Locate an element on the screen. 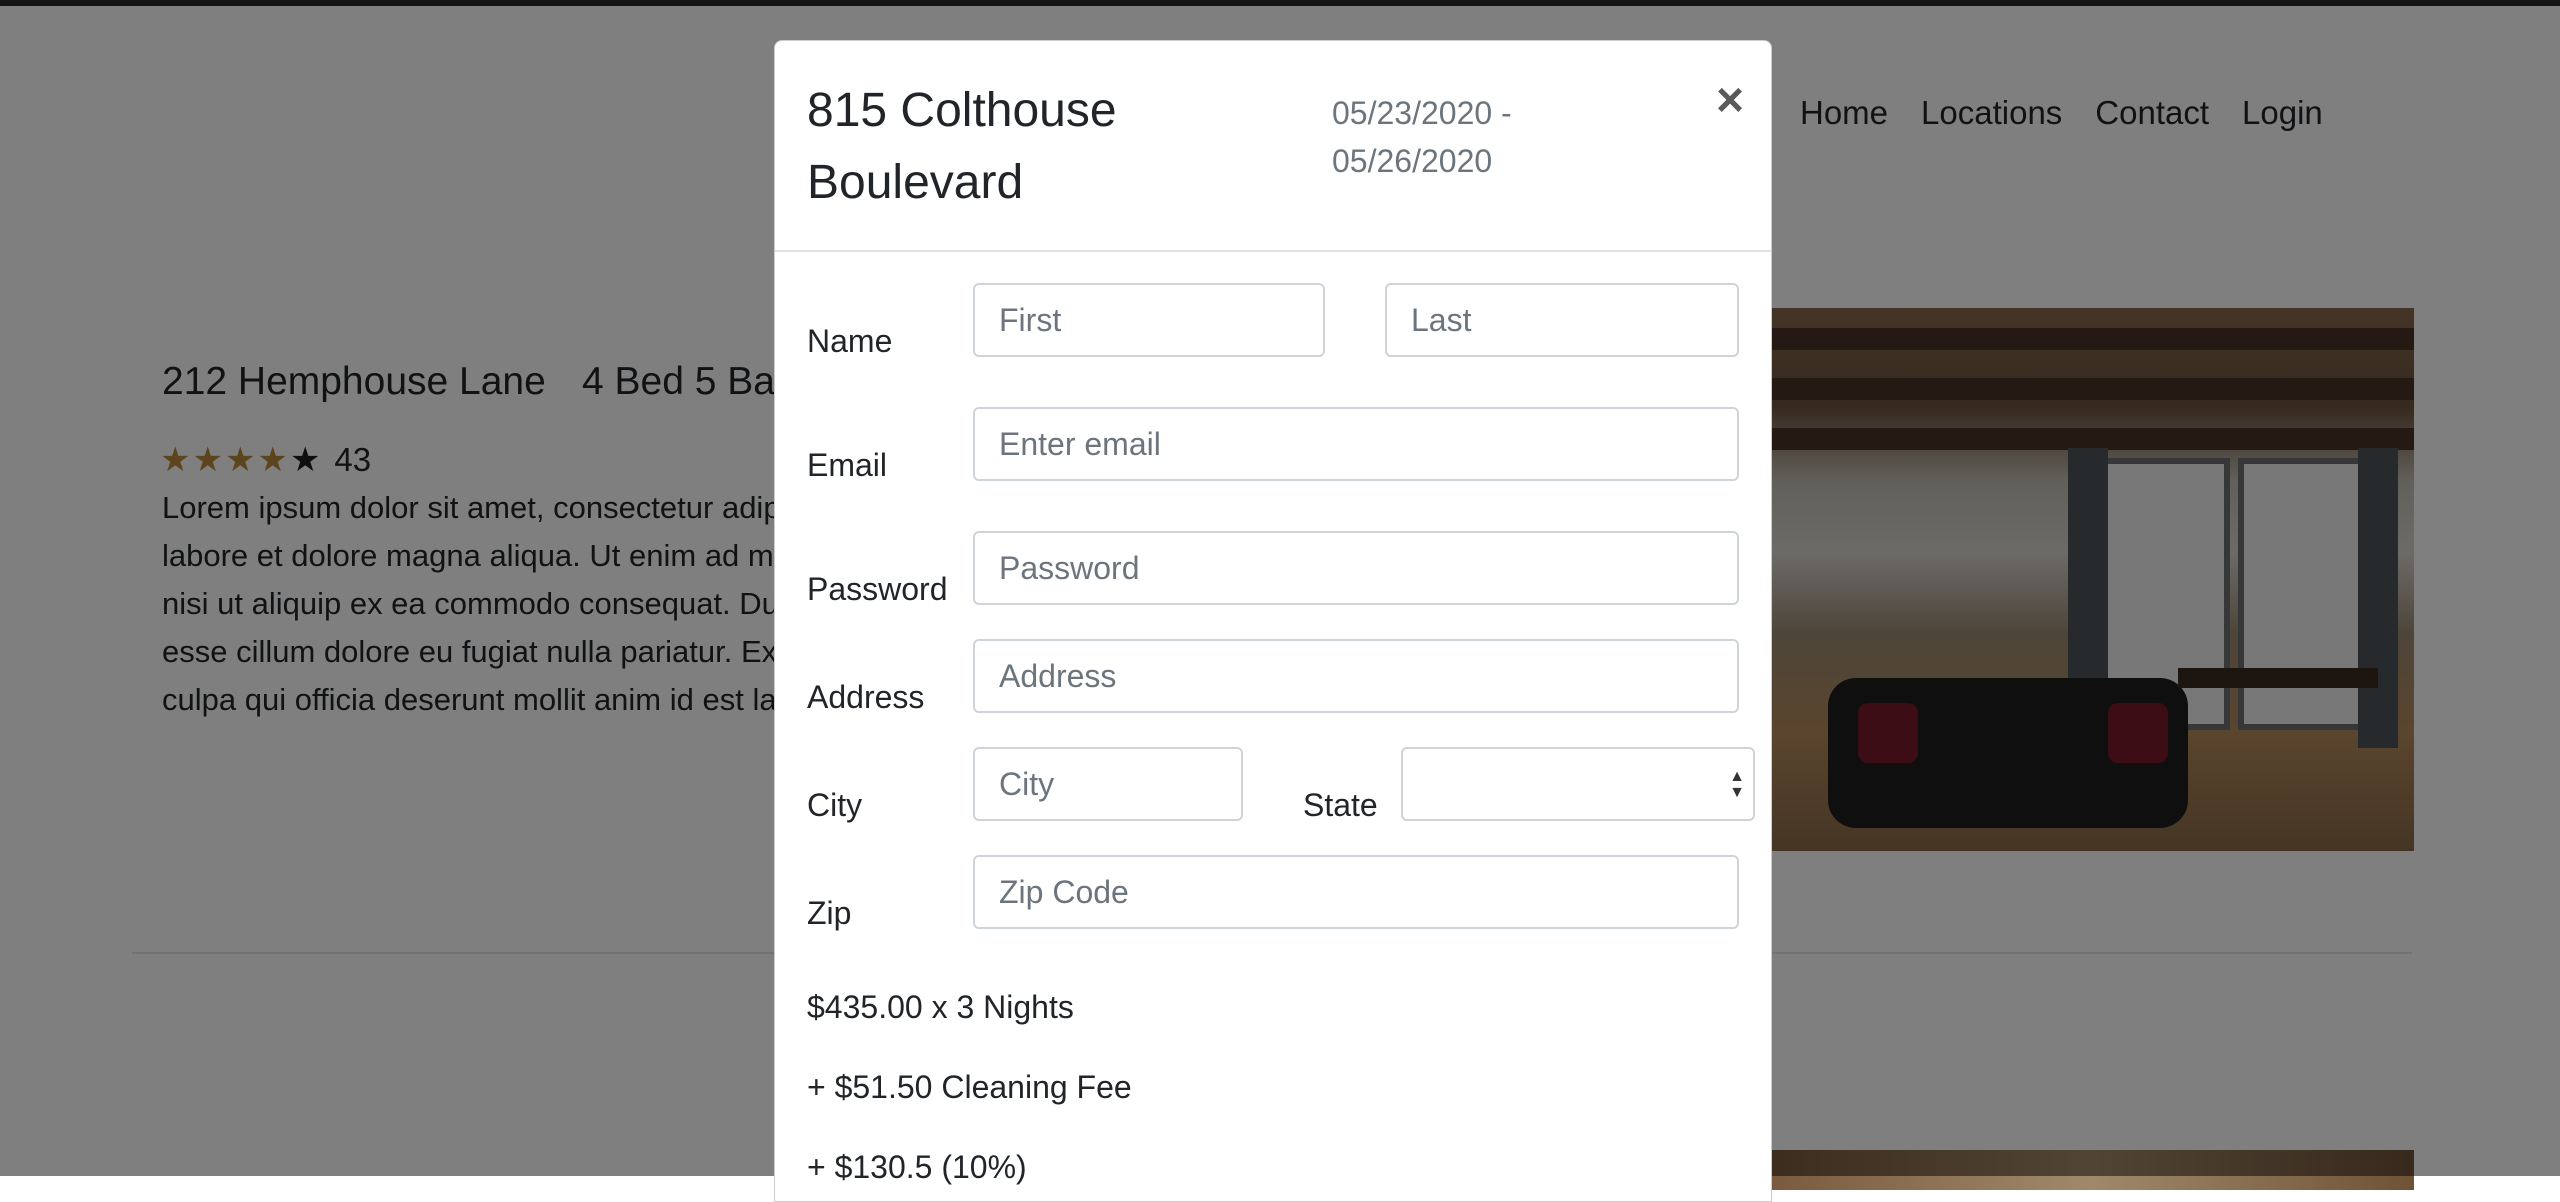 This screenshot has height=1202, width=2560. zip-label: Zip is located at coordinates (829, 913).